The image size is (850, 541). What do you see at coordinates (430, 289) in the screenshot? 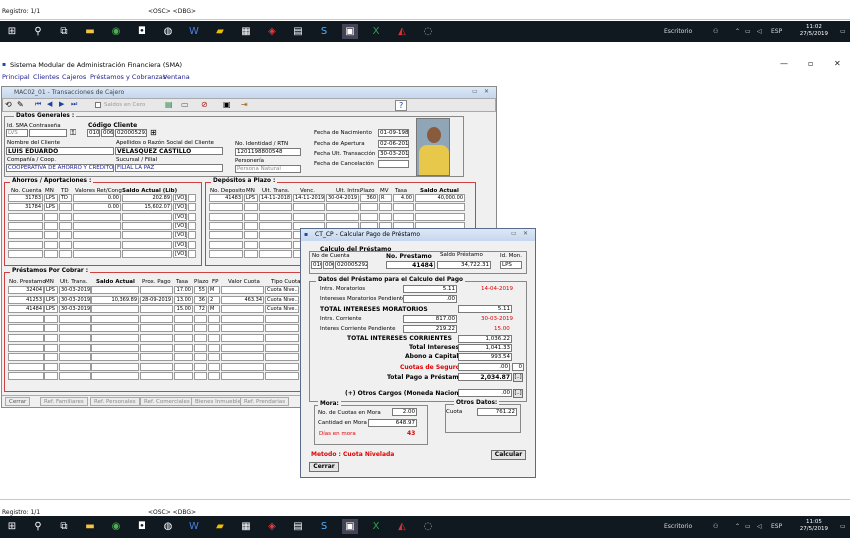
I see `intrs-moratorios-field: 5.11` at bounding box center [430, 289].